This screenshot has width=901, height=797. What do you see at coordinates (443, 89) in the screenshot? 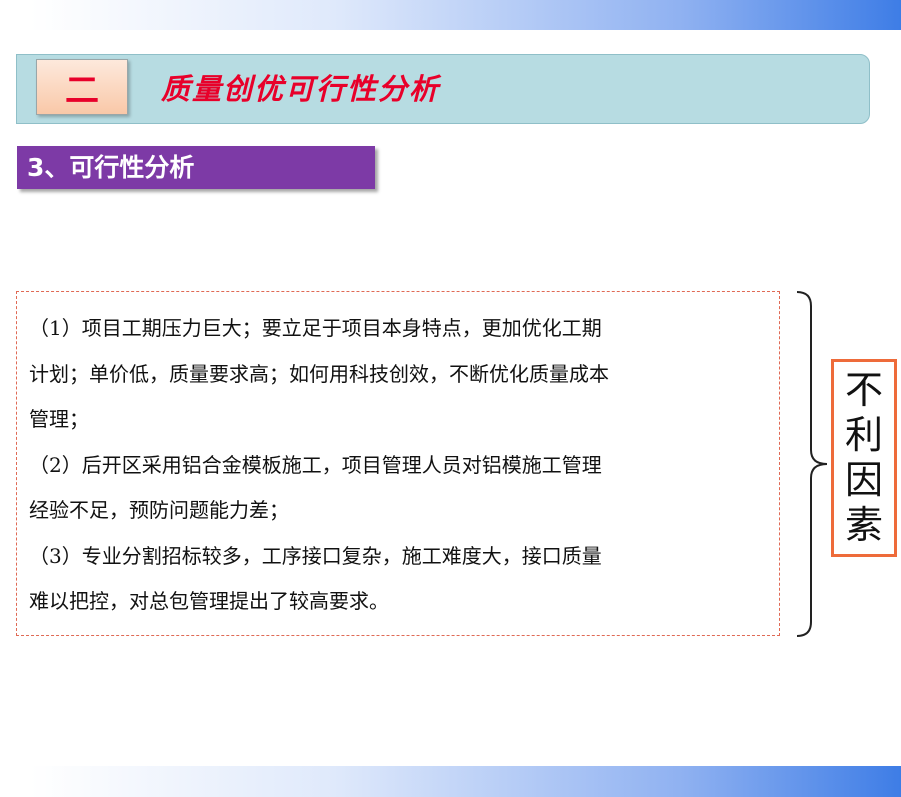
I see `section-header-banner: 二 质量创优可行性分析` at bounding box center [443, 89].